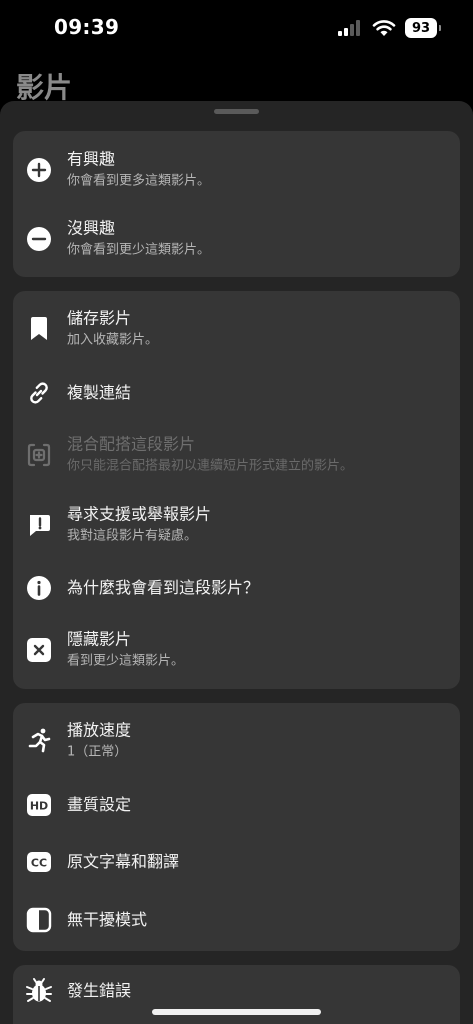 The height and width of the screenshot is (1024, 473). What do you see at coordinates (39, 991) in the screenshot?
I see `bug-icon` at bounding box center [39, 991].